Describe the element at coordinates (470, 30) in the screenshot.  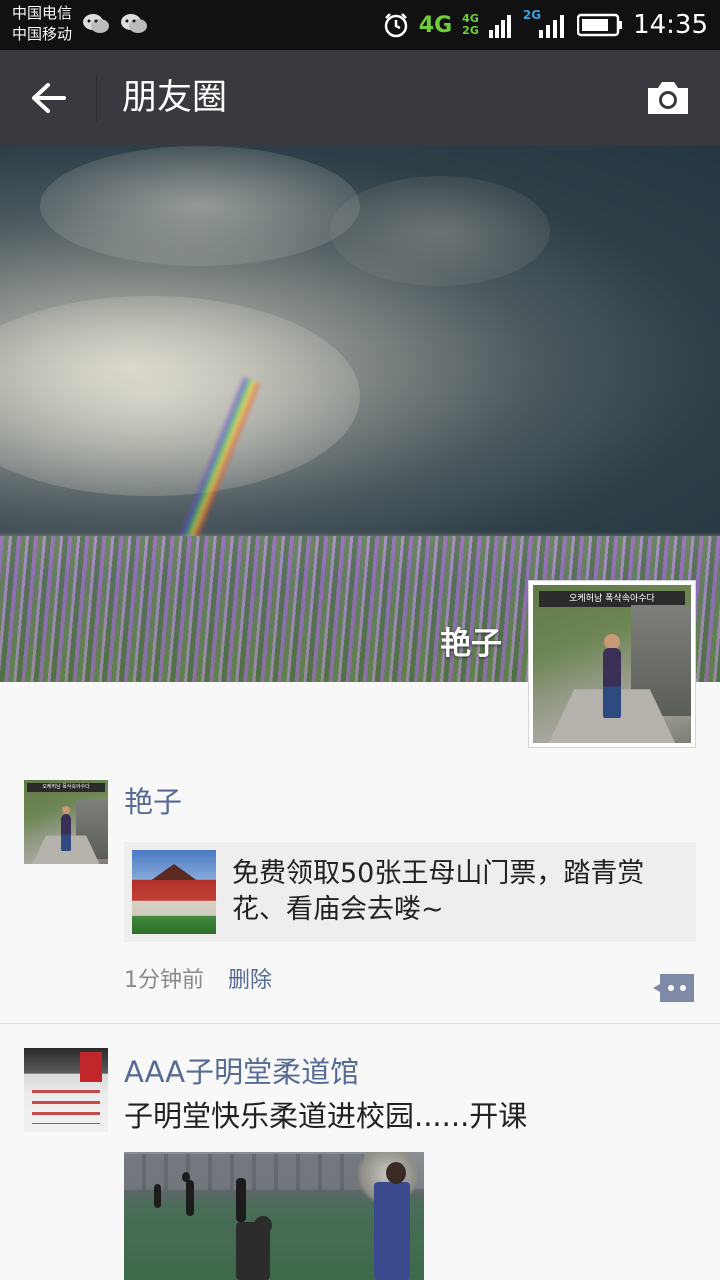
I see `network-2g-small: 2G` at that location.